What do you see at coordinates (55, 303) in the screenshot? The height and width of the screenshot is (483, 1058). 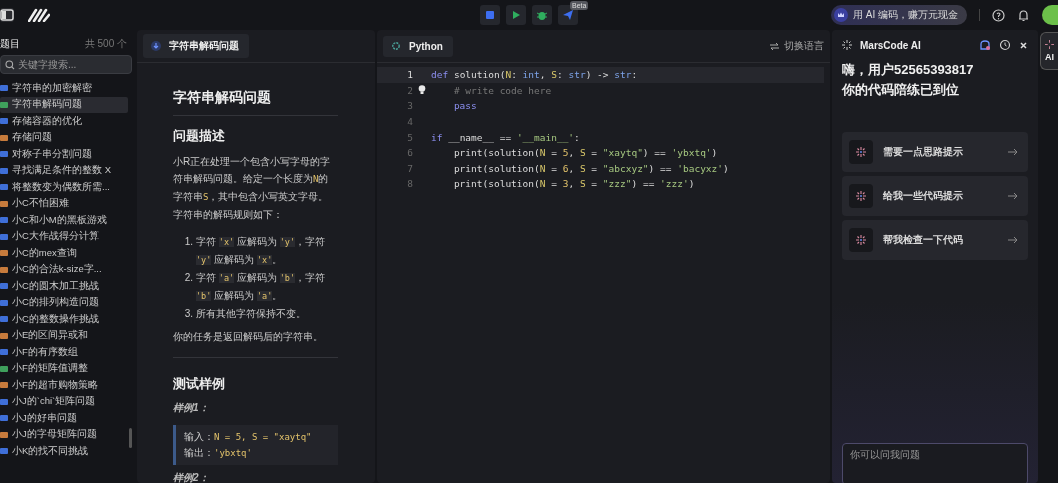 I see `problem-title: 小C的排列构造问题` at bounding box center [55, 303].